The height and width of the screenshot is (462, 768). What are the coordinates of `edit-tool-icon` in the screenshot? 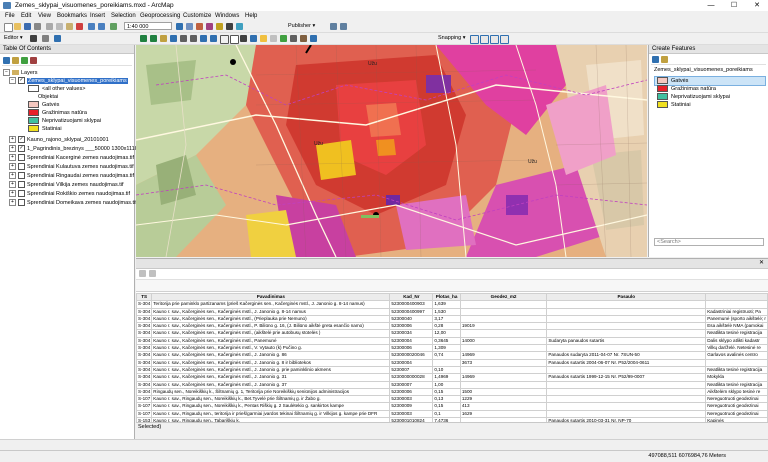 It's located at (33, 38).